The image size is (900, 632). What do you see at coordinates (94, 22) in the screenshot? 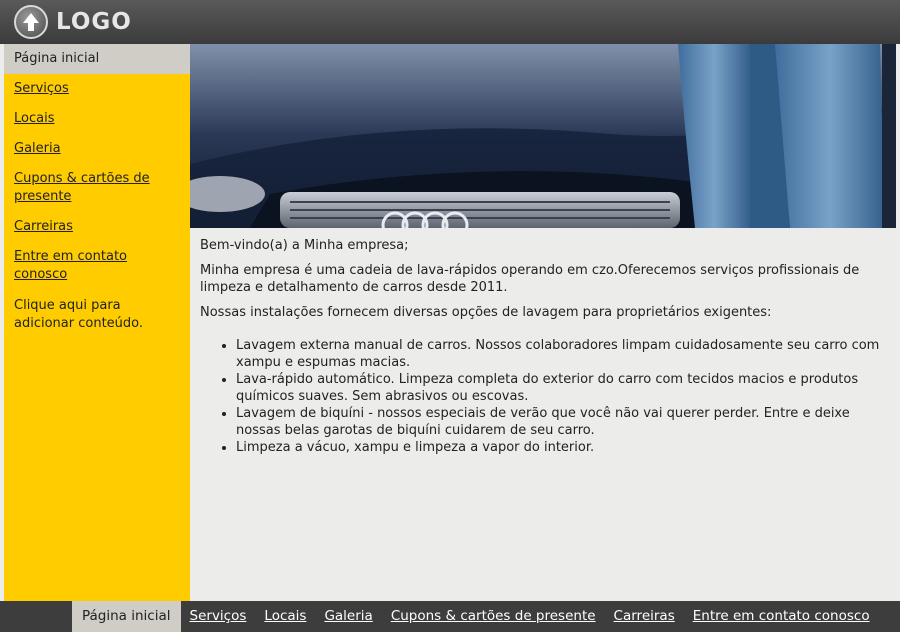
I see `logo-text: LOGO` at bounding box center [94, 22].